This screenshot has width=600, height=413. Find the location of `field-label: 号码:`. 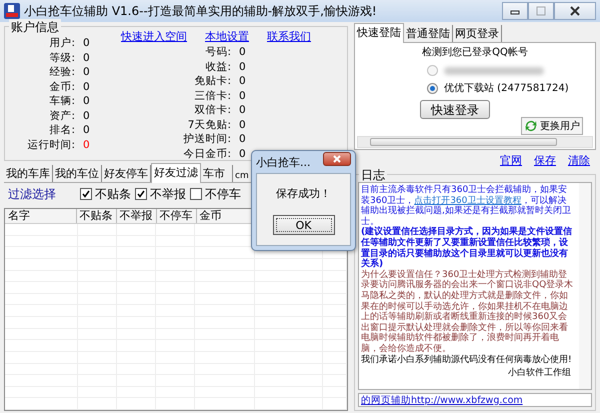

field-label: 号码: is located at coordinates (218, 52).